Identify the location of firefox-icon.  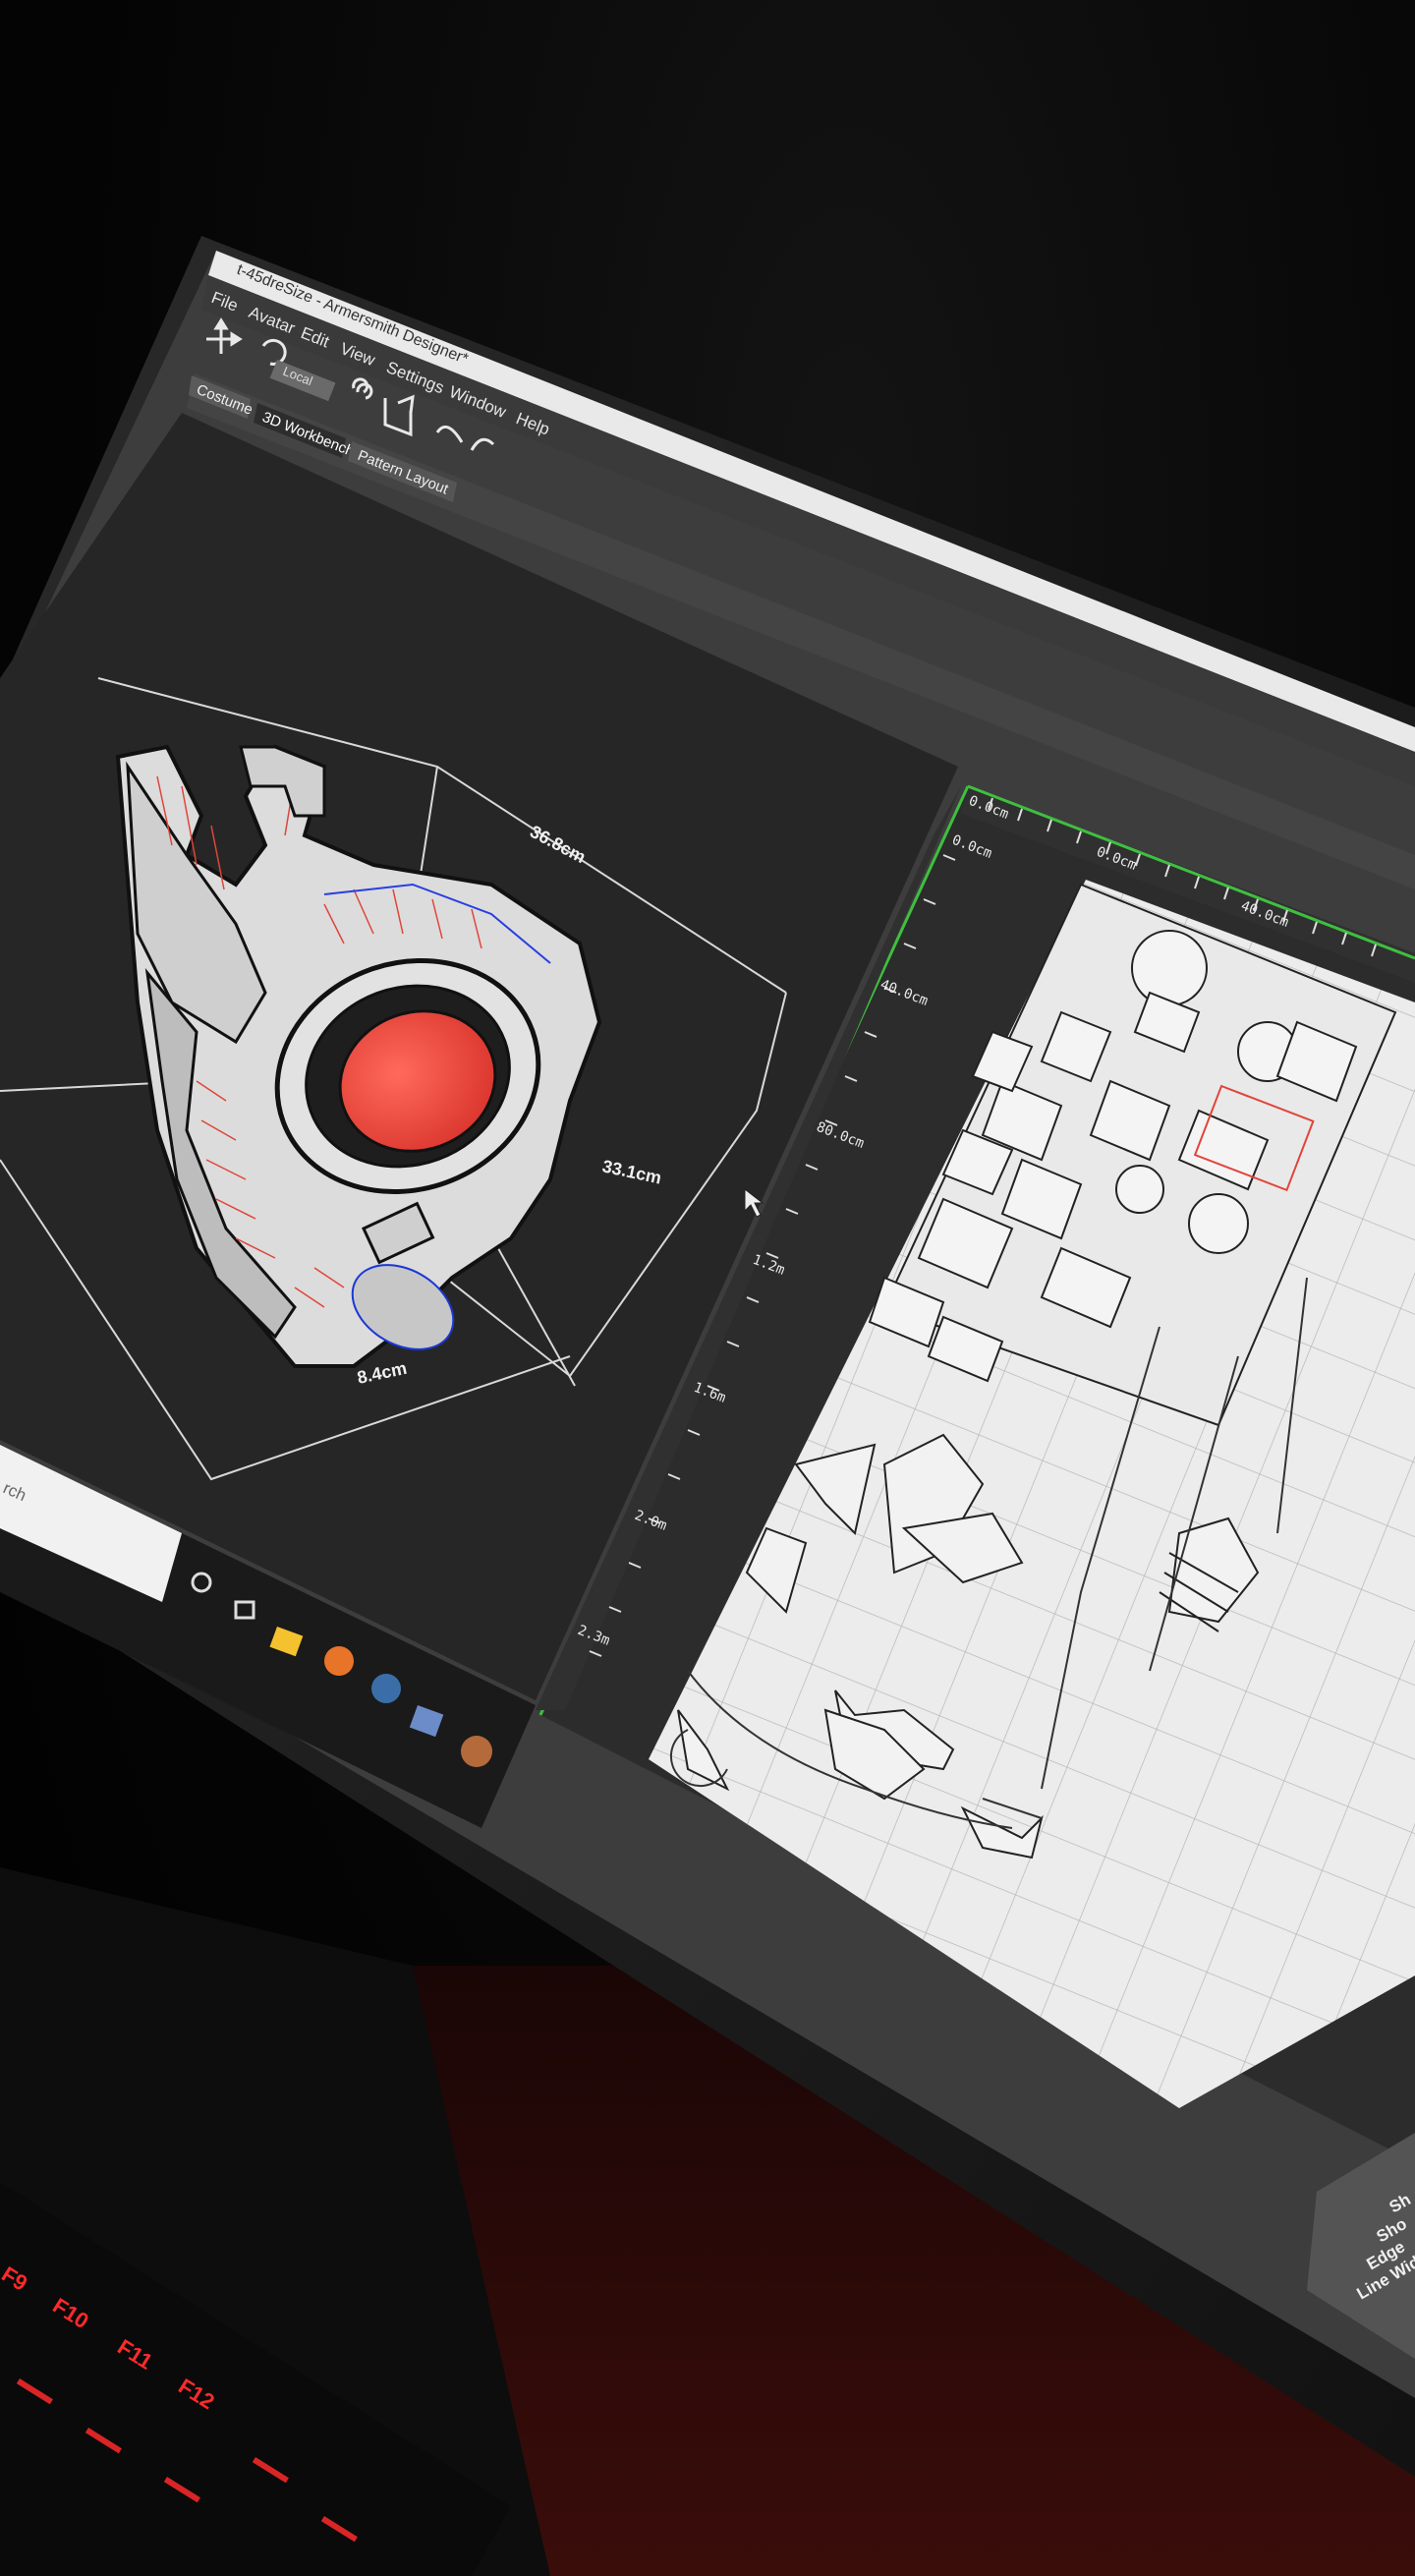
(339, 1661).